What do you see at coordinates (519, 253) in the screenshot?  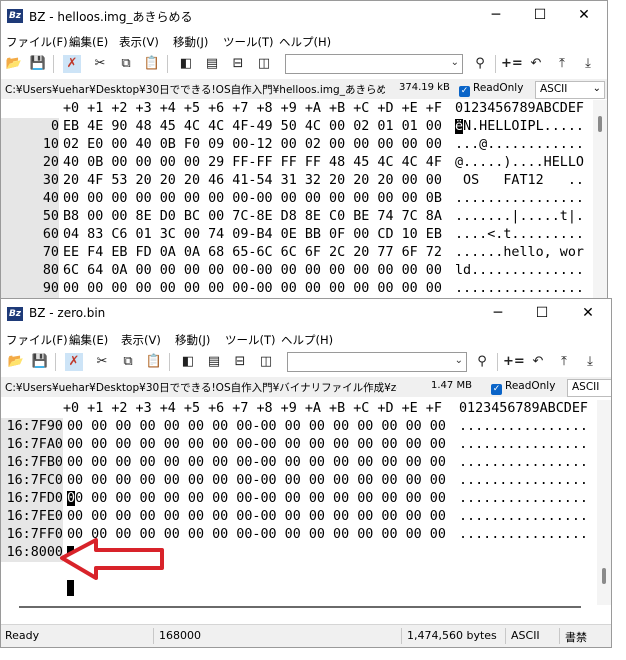 I see `row-ascii: ......hello, wor` at bounding box center [519, 253].